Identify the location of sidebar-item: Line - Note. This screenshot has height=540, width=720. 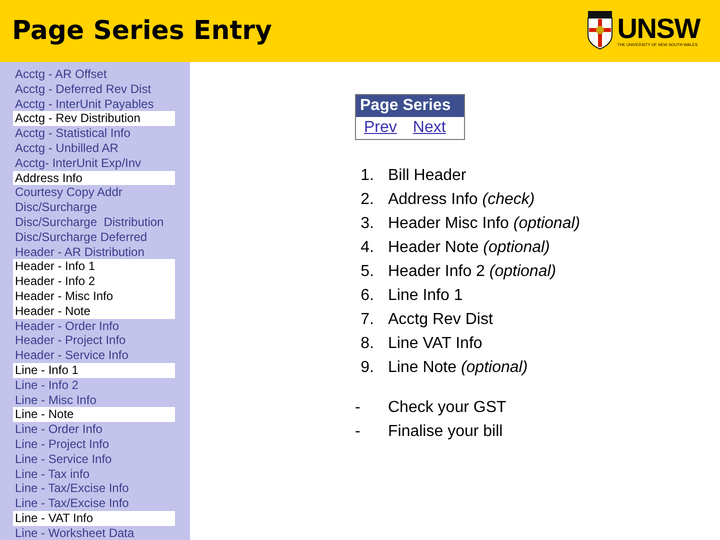
(94, 414).